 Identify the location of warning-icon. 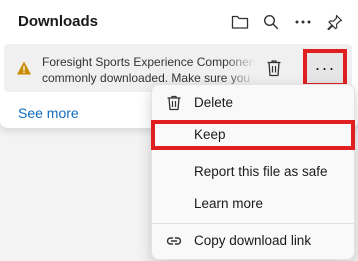
(24, 68).